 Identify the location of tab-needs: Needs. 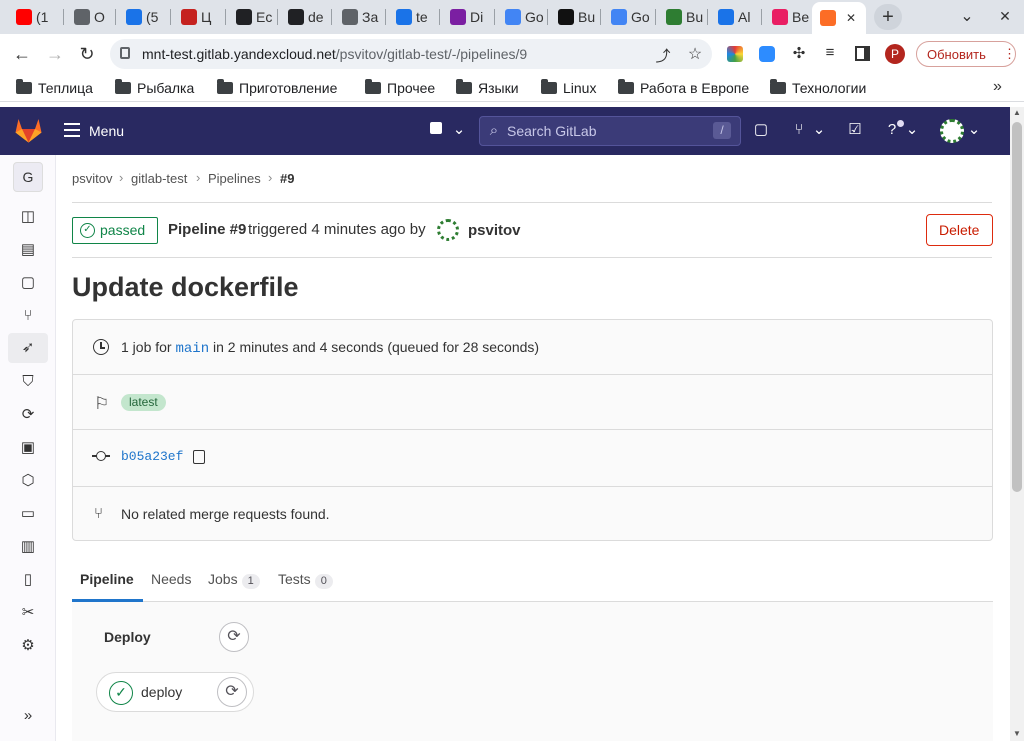
(171, 579).